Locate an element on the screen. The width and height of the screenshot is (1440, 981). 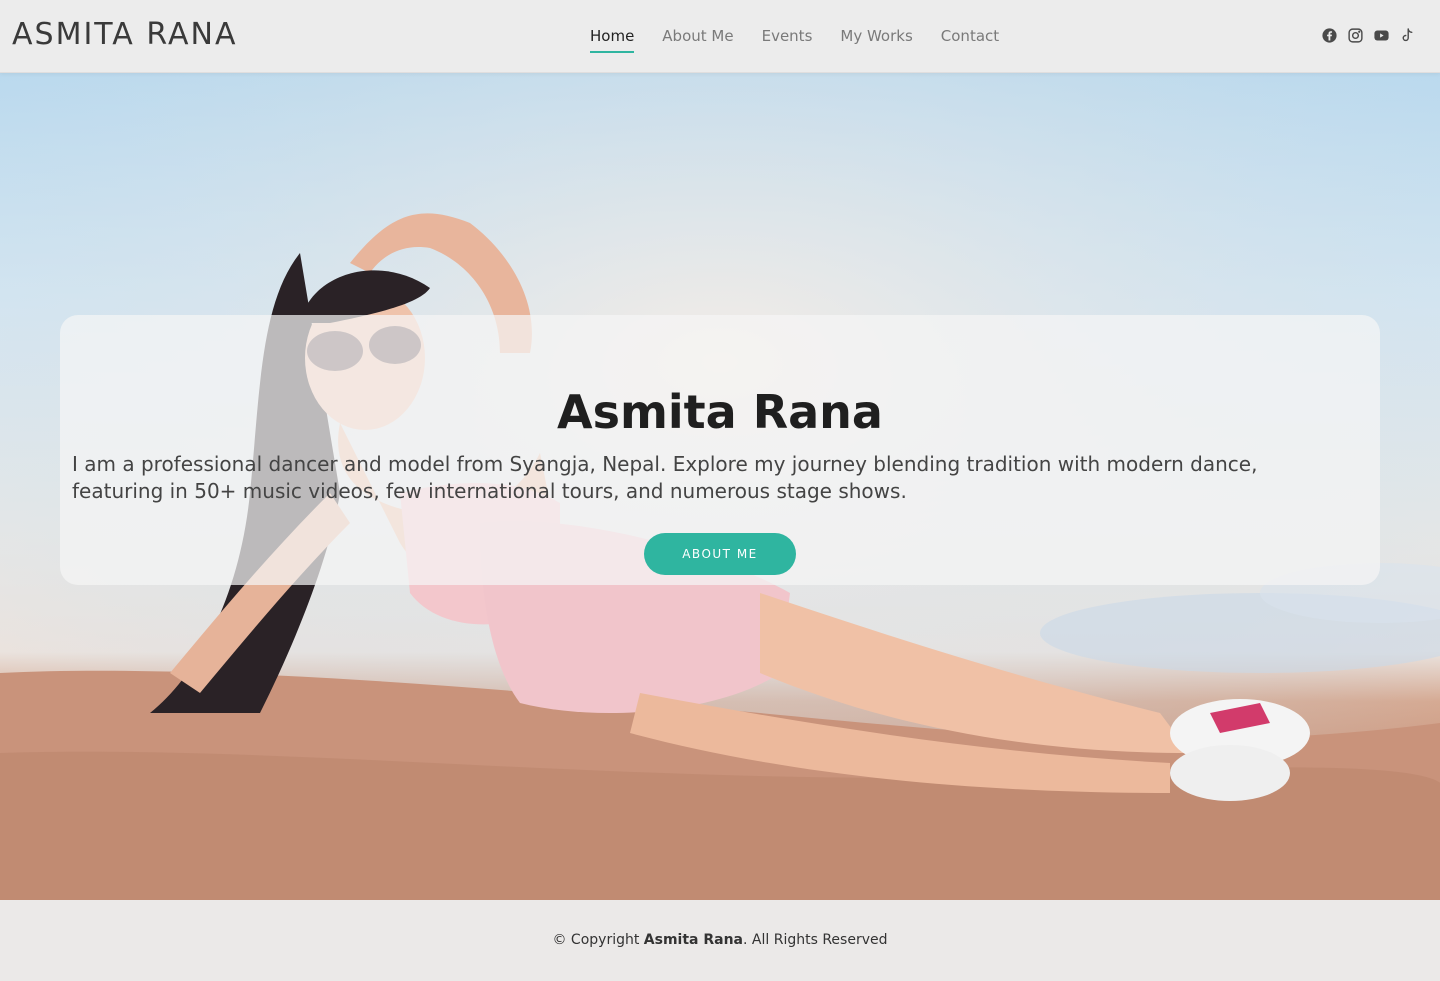
nav-contact: Contact is located at coordinates (970, 36).